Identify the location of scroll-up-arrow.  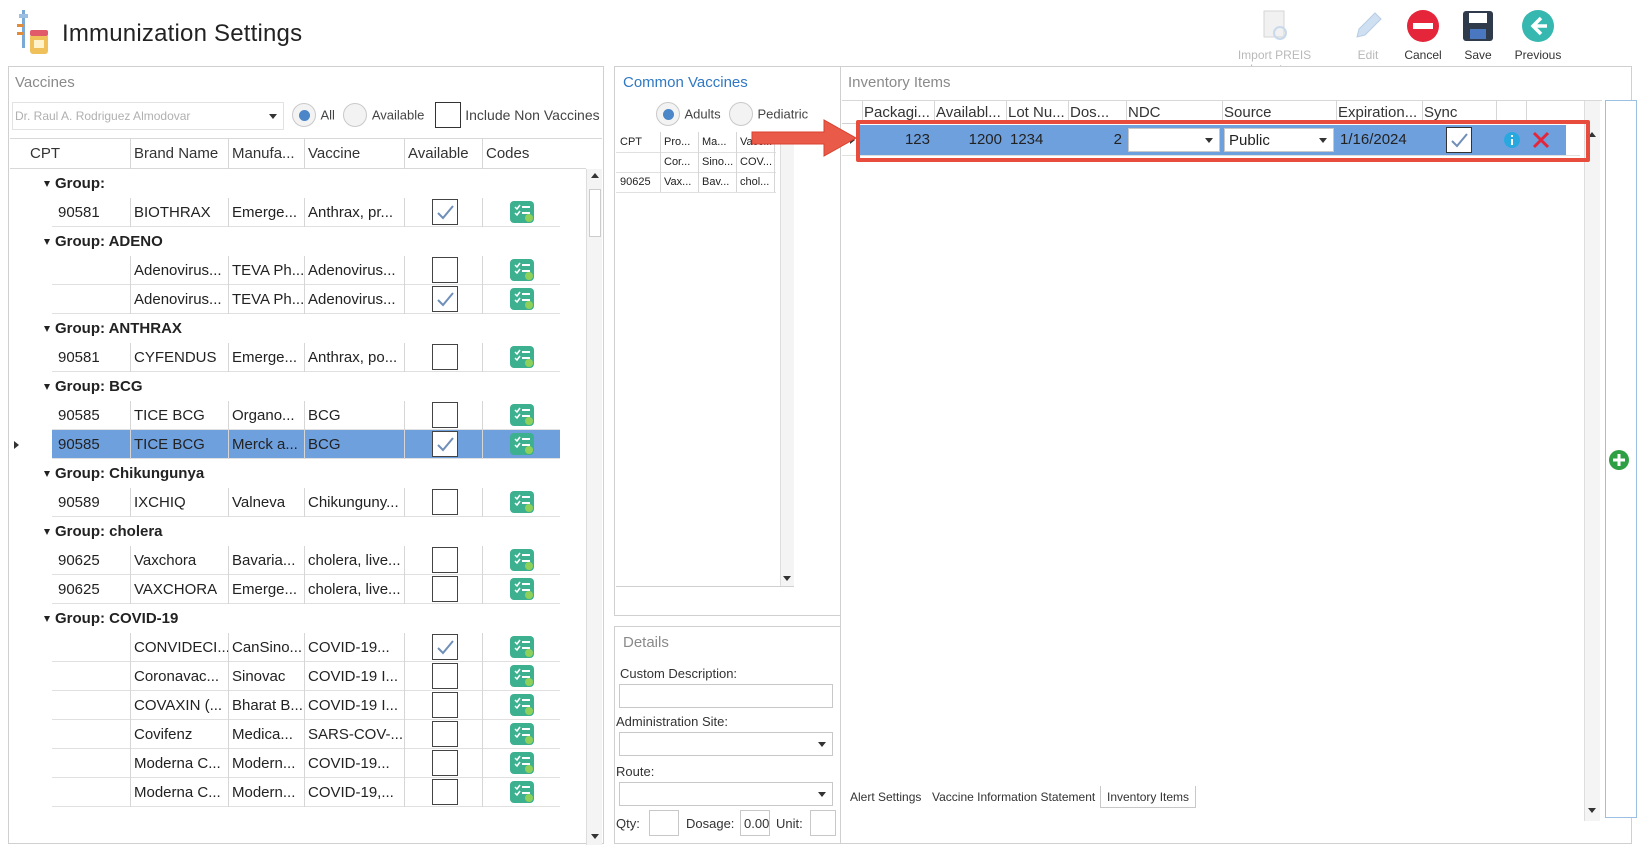
(595, 175).